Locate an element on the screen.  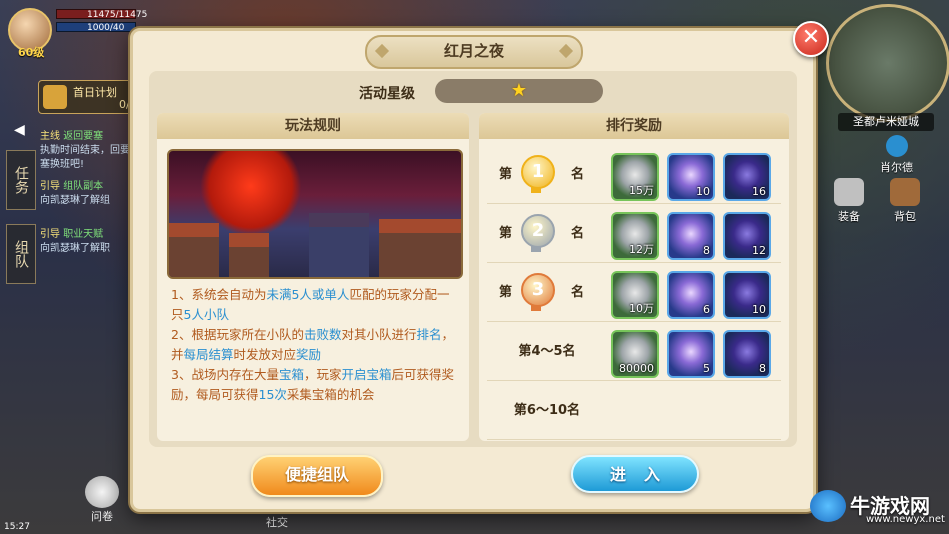
ornament-icon is located at coordinates (566, 51).